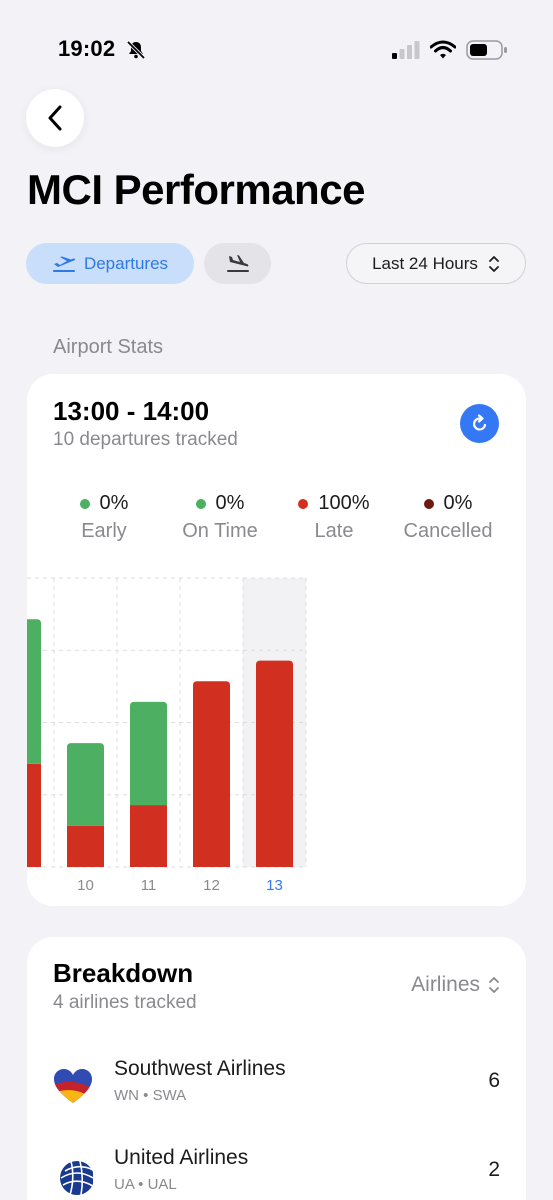  I want to click on plane-arrival-icon, so click(237, 263).